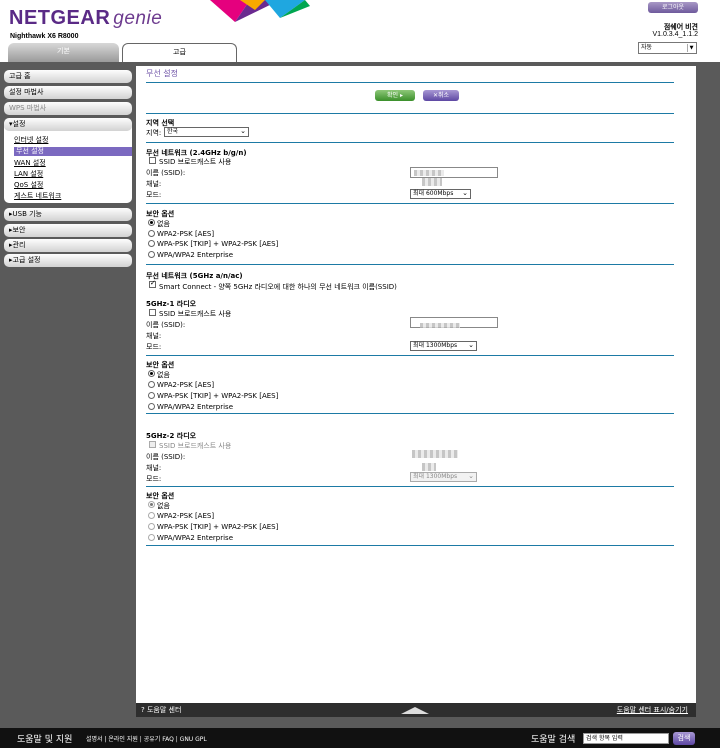  I want to click on sec2-radio-wpa2, so click(151, 515).